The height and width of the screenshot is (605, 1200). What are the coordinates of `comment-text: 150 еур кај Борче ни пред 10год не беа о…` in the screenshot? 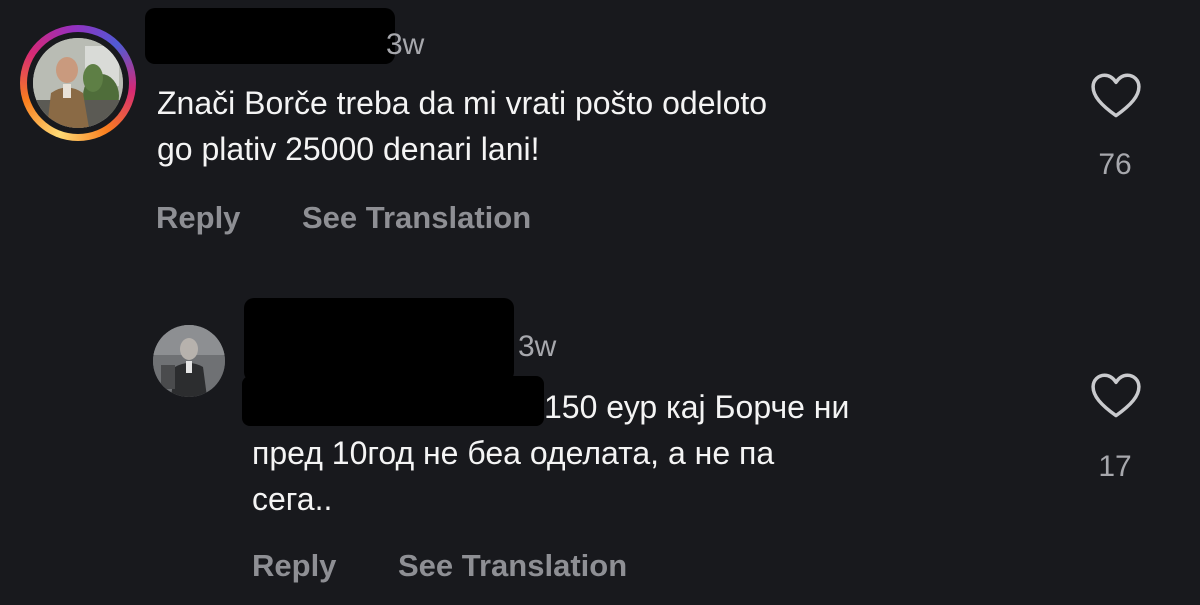 It's located at (551, 453).